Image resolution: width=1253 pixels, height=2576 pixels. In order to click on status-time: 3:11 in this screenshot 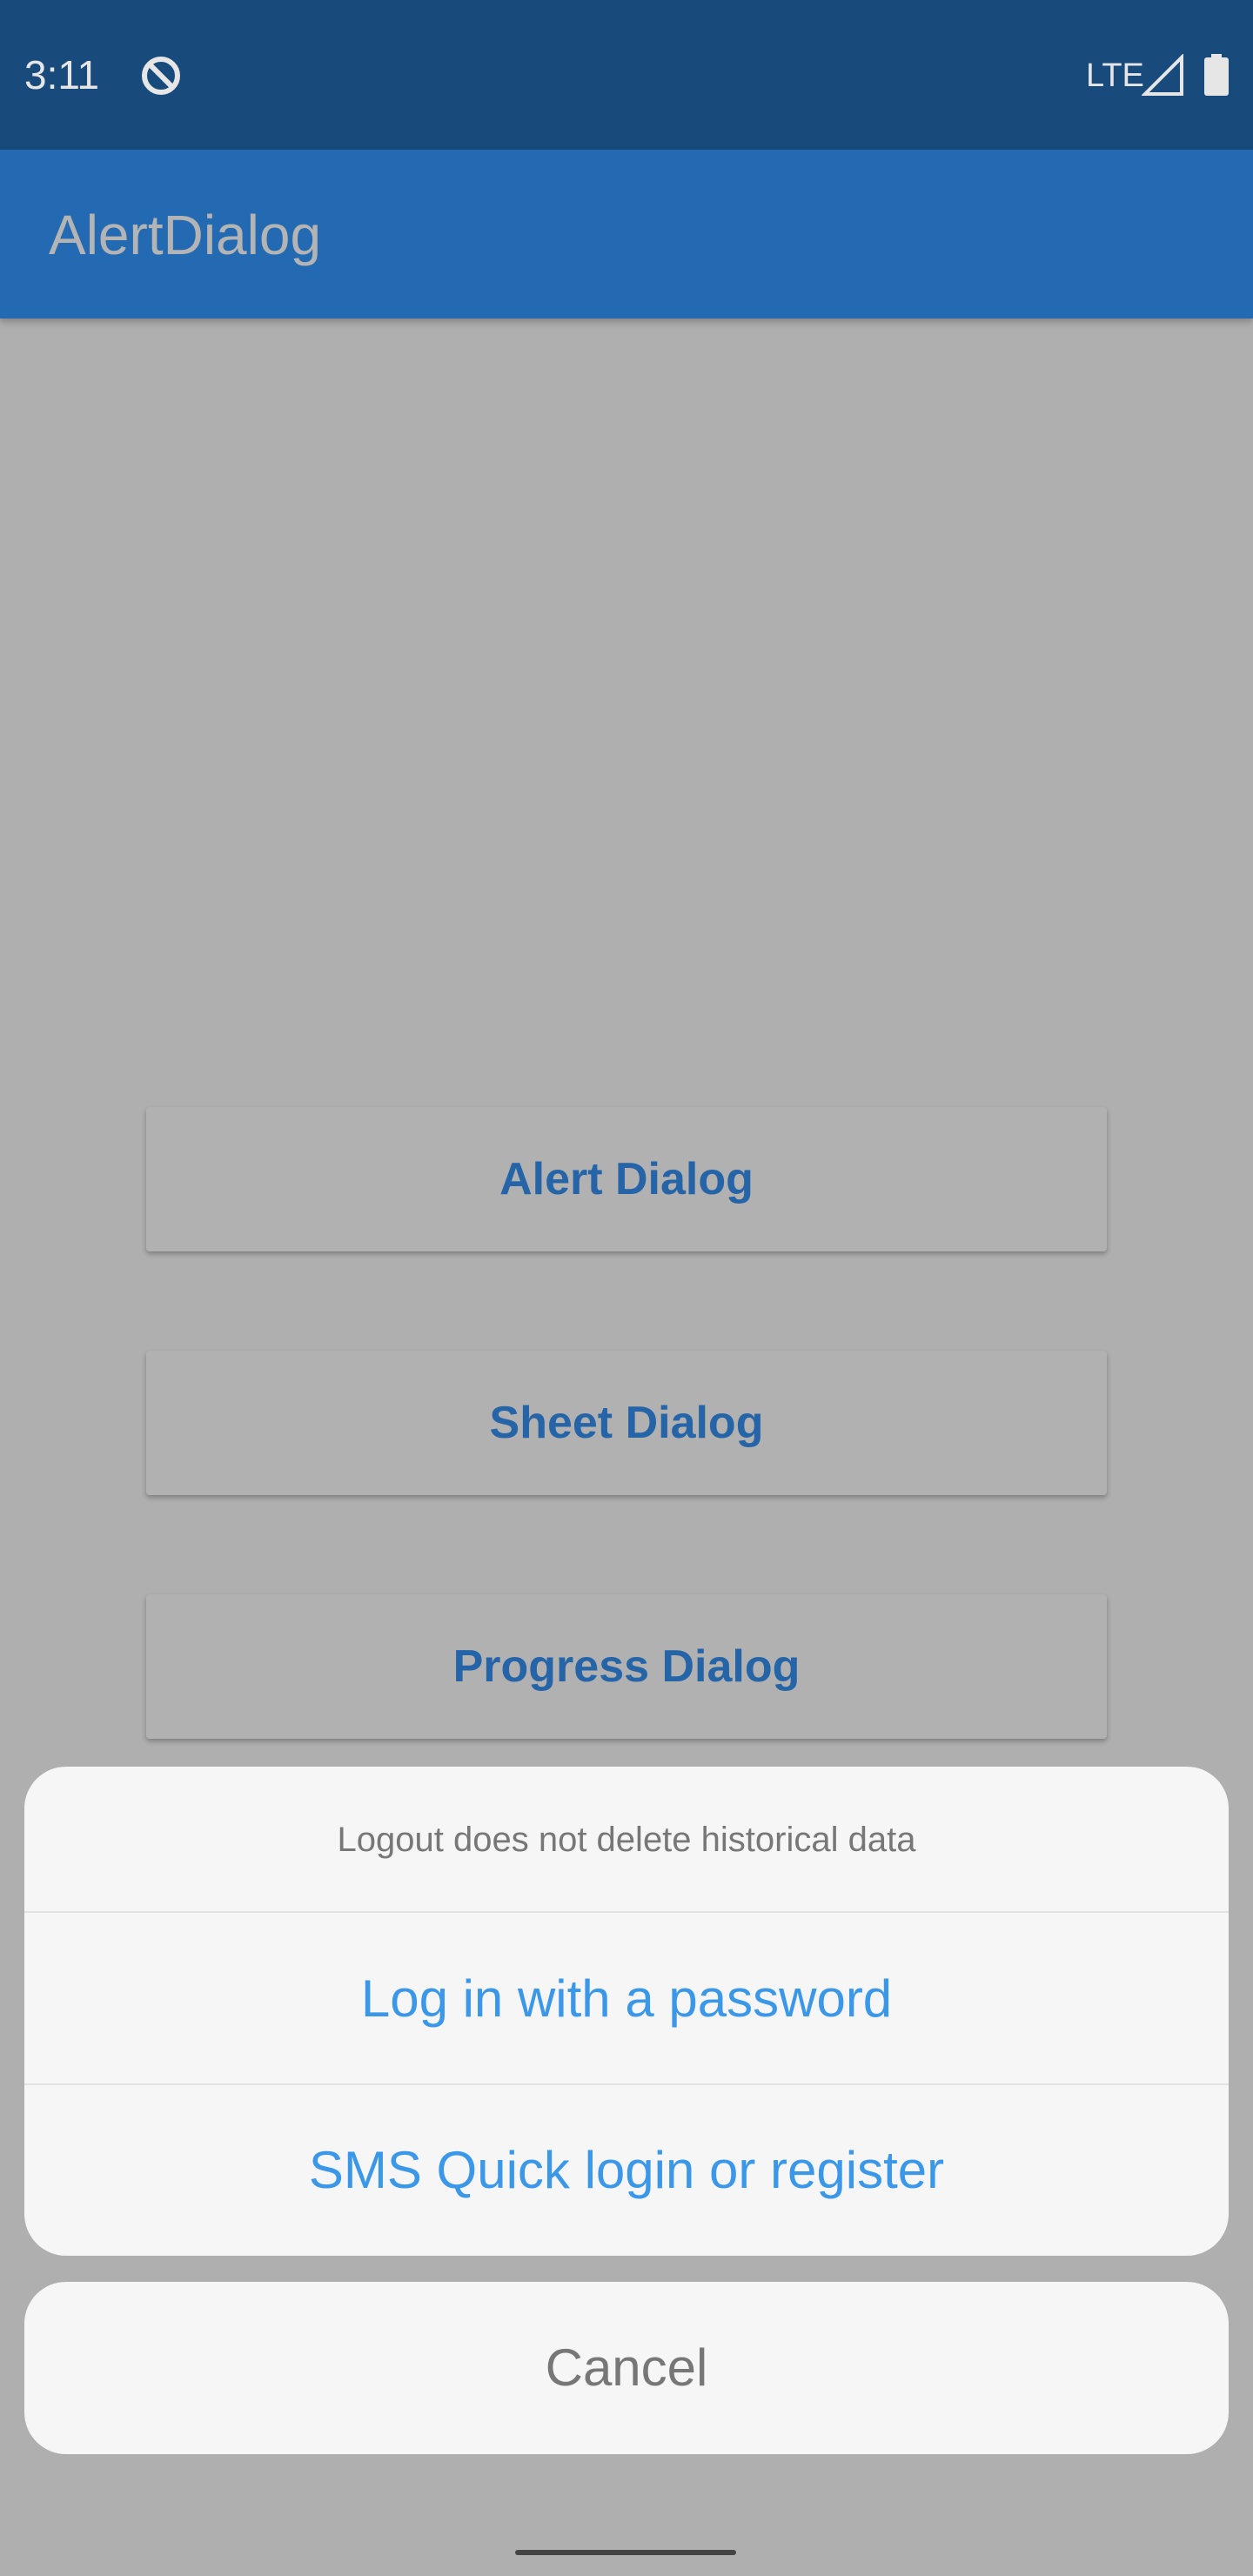, I will do `click(62, 74)`.